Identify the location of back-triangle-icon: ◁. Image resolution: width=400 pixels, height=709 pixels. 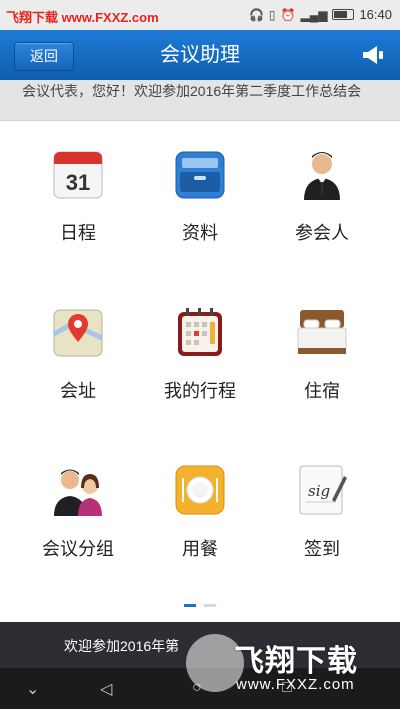
(106, 689).